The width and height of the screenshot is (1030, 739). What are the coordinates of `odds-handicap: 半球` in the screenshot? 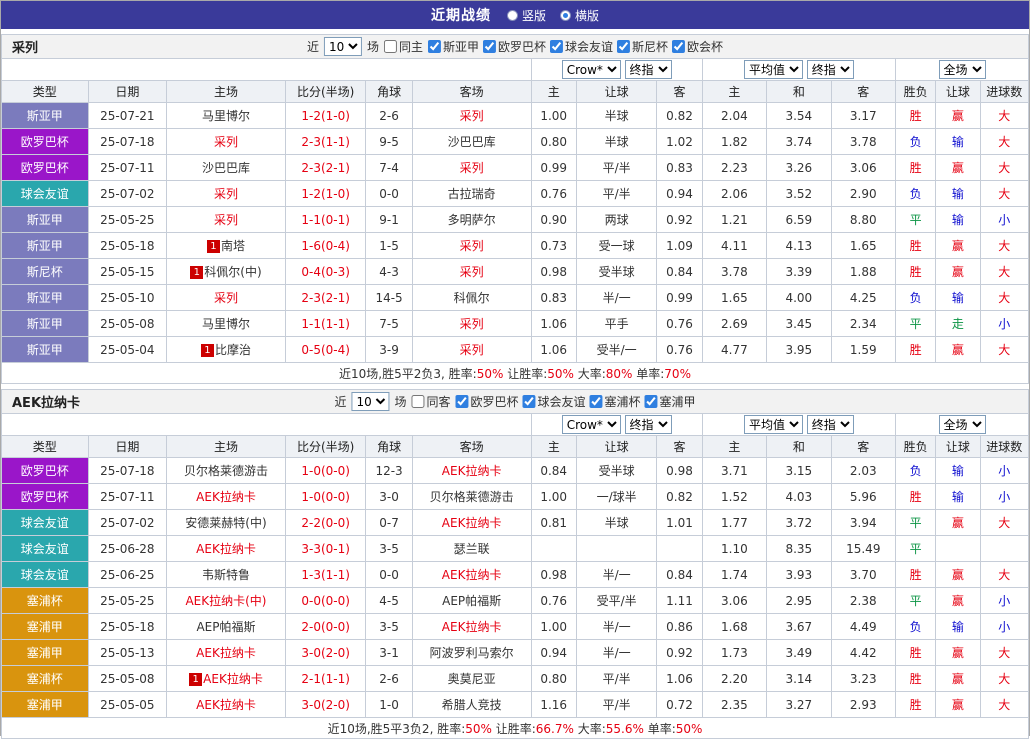 It's located at (616, 115).